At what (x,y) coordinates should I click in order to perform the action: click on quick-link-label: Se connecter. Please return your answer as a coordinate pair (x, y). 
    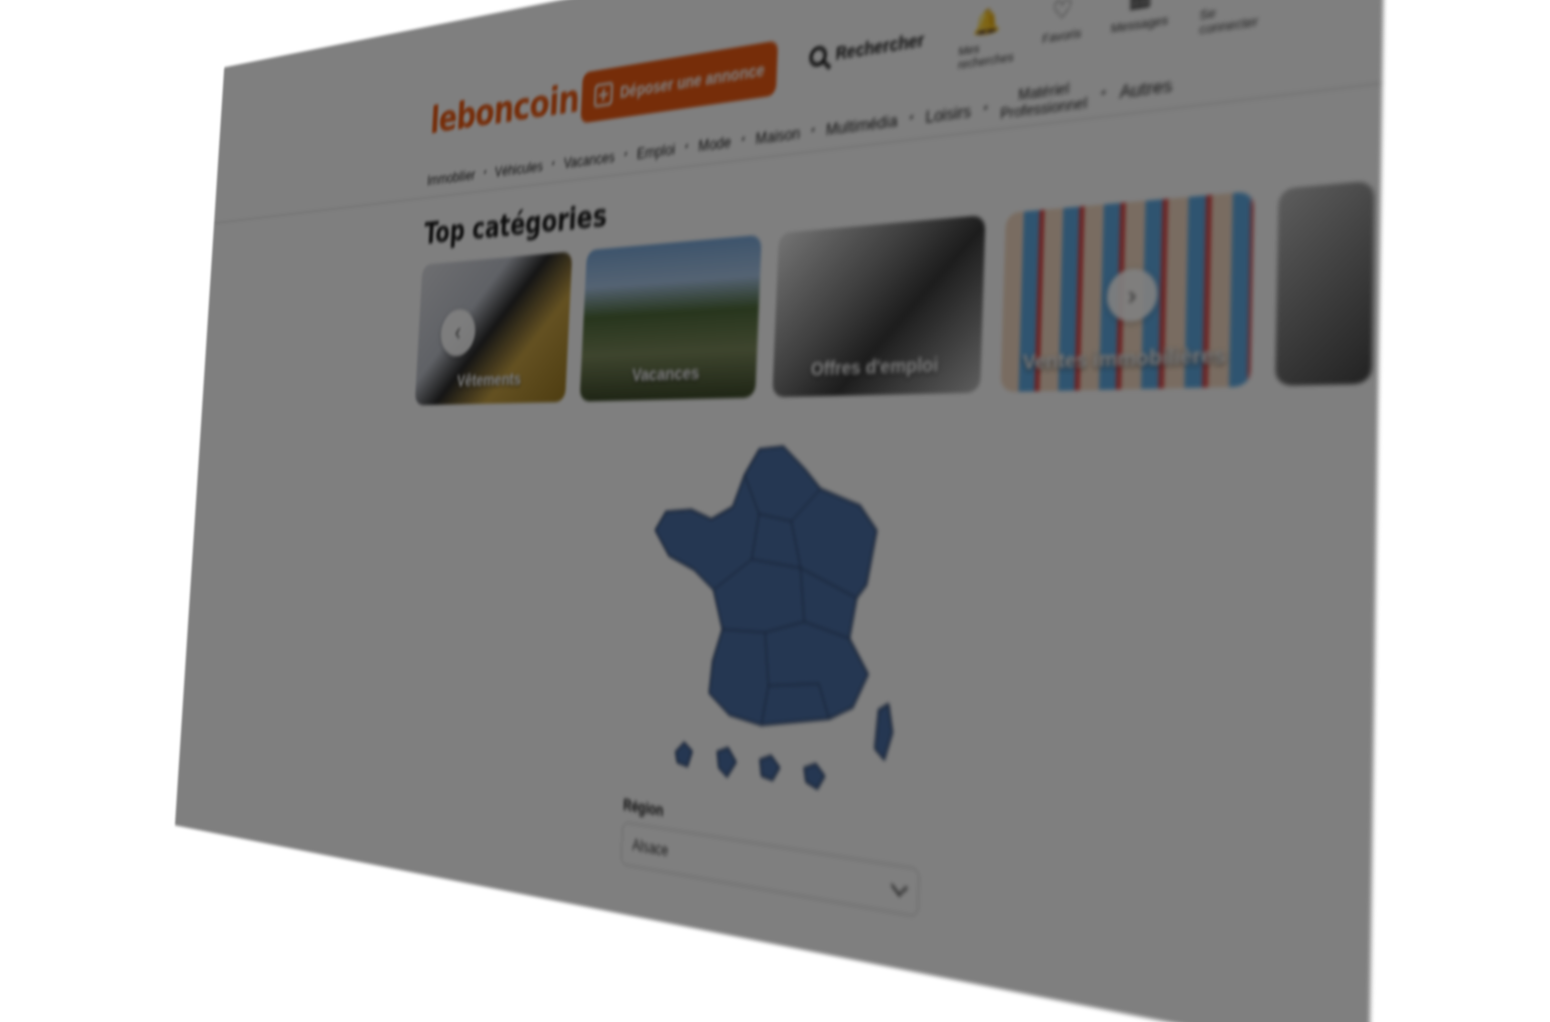
    Looking at the image, I should click on (1229, 21).